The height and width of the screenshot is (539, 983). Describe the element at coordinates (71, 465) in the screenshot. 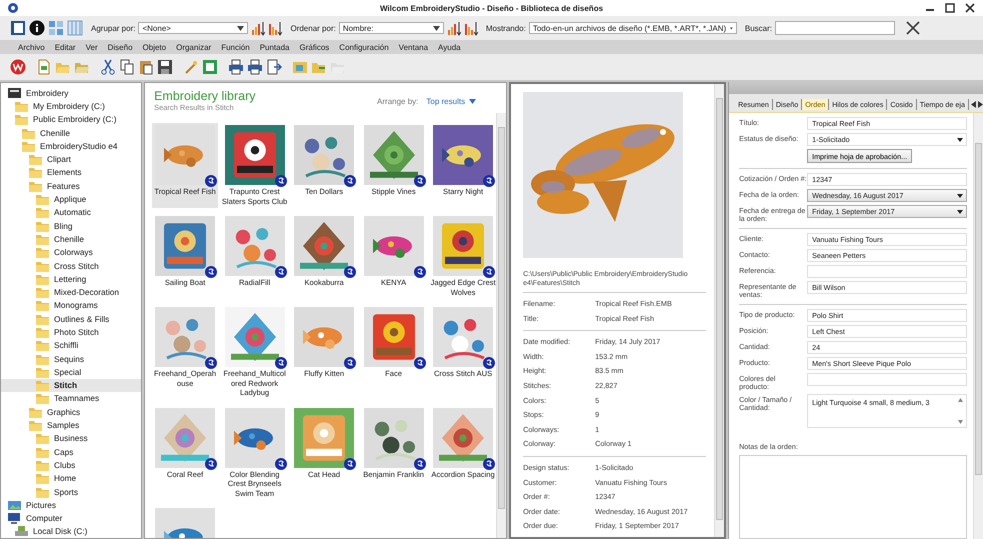

I see `tree-item: Clubs` at that location.